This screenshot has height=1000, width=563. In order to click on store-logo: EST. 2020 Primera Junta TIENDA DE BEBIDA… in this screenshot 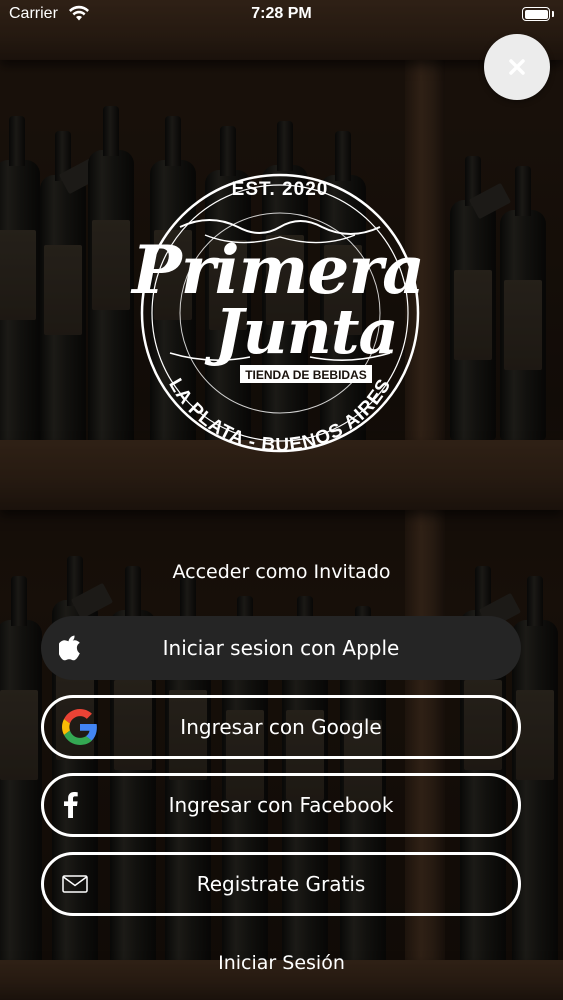, I will do `click(277, 314)`.